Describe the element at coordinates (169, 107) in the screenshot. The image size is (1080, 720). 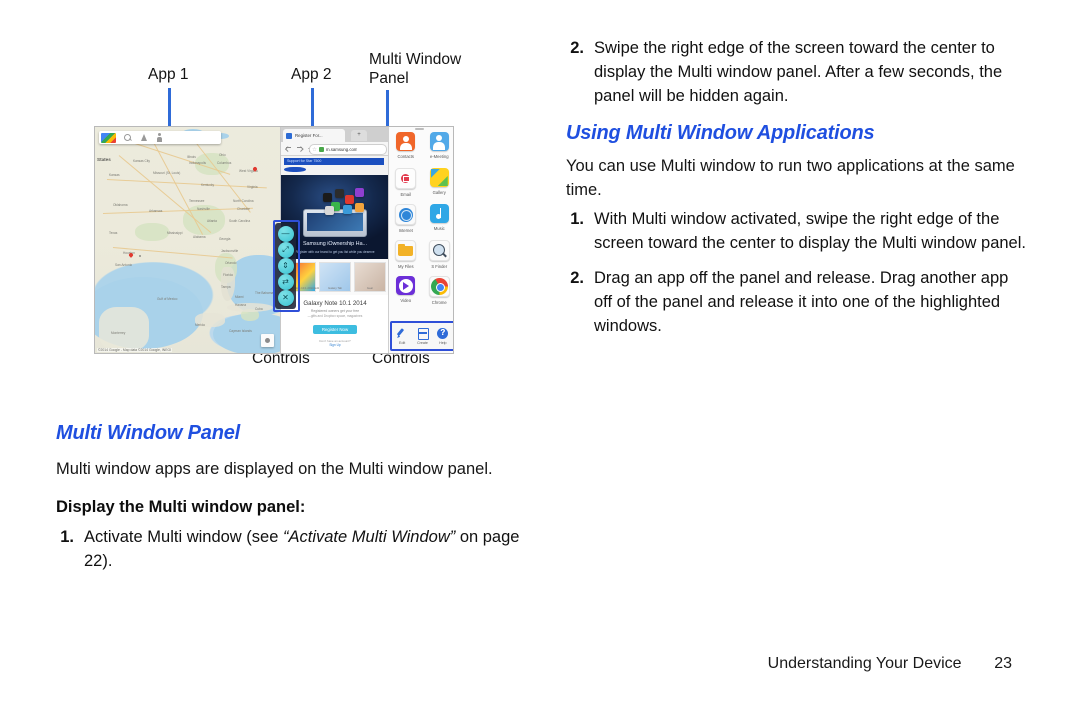
I see `leader-line-app1` at that location.